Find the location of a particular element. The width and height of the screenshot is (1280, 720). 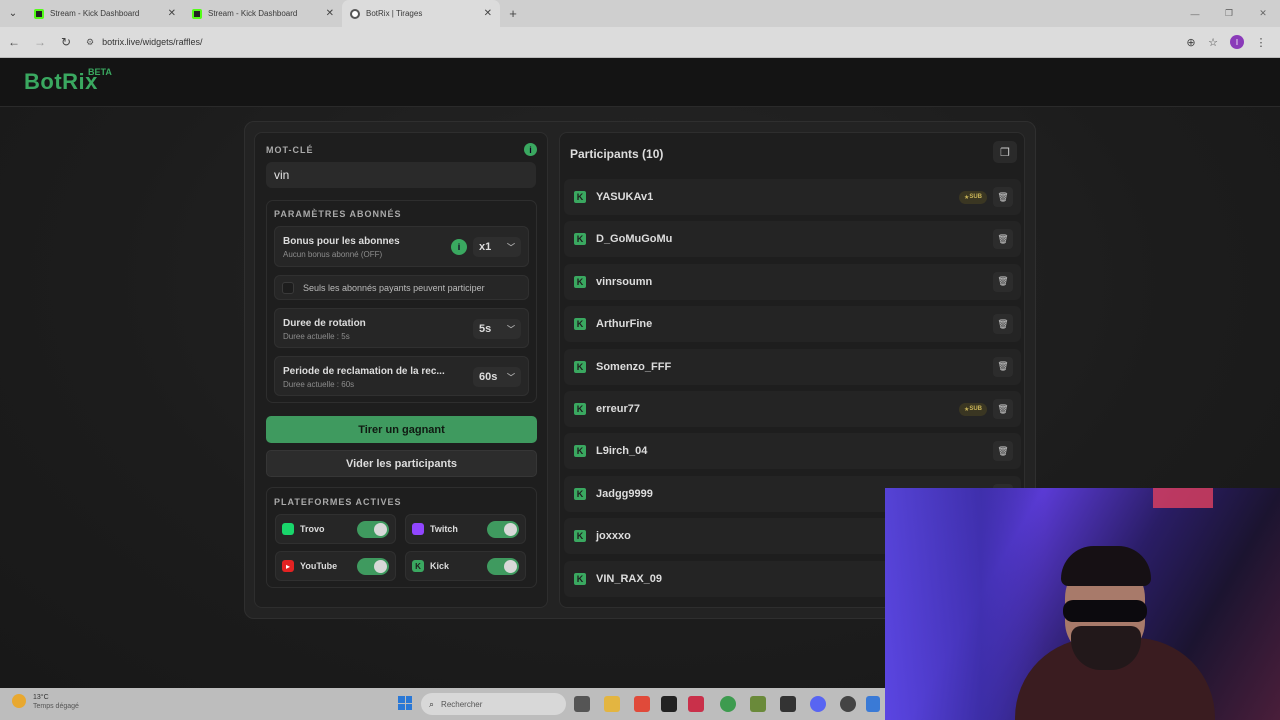

file-explorer-icon is located at coordinates (612, 704).